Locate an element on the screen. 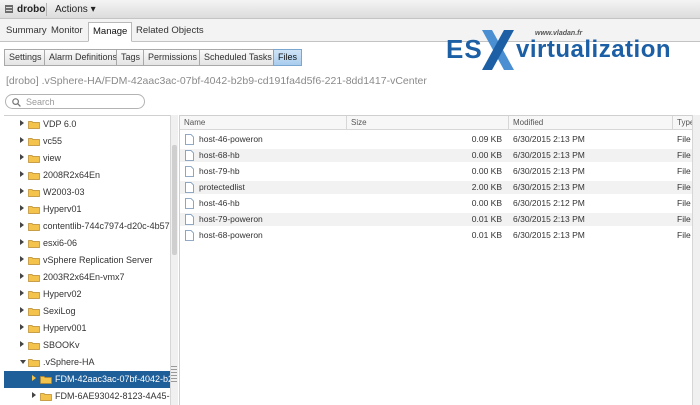  tree-item: vc55 is located at coordinates (87, 141).